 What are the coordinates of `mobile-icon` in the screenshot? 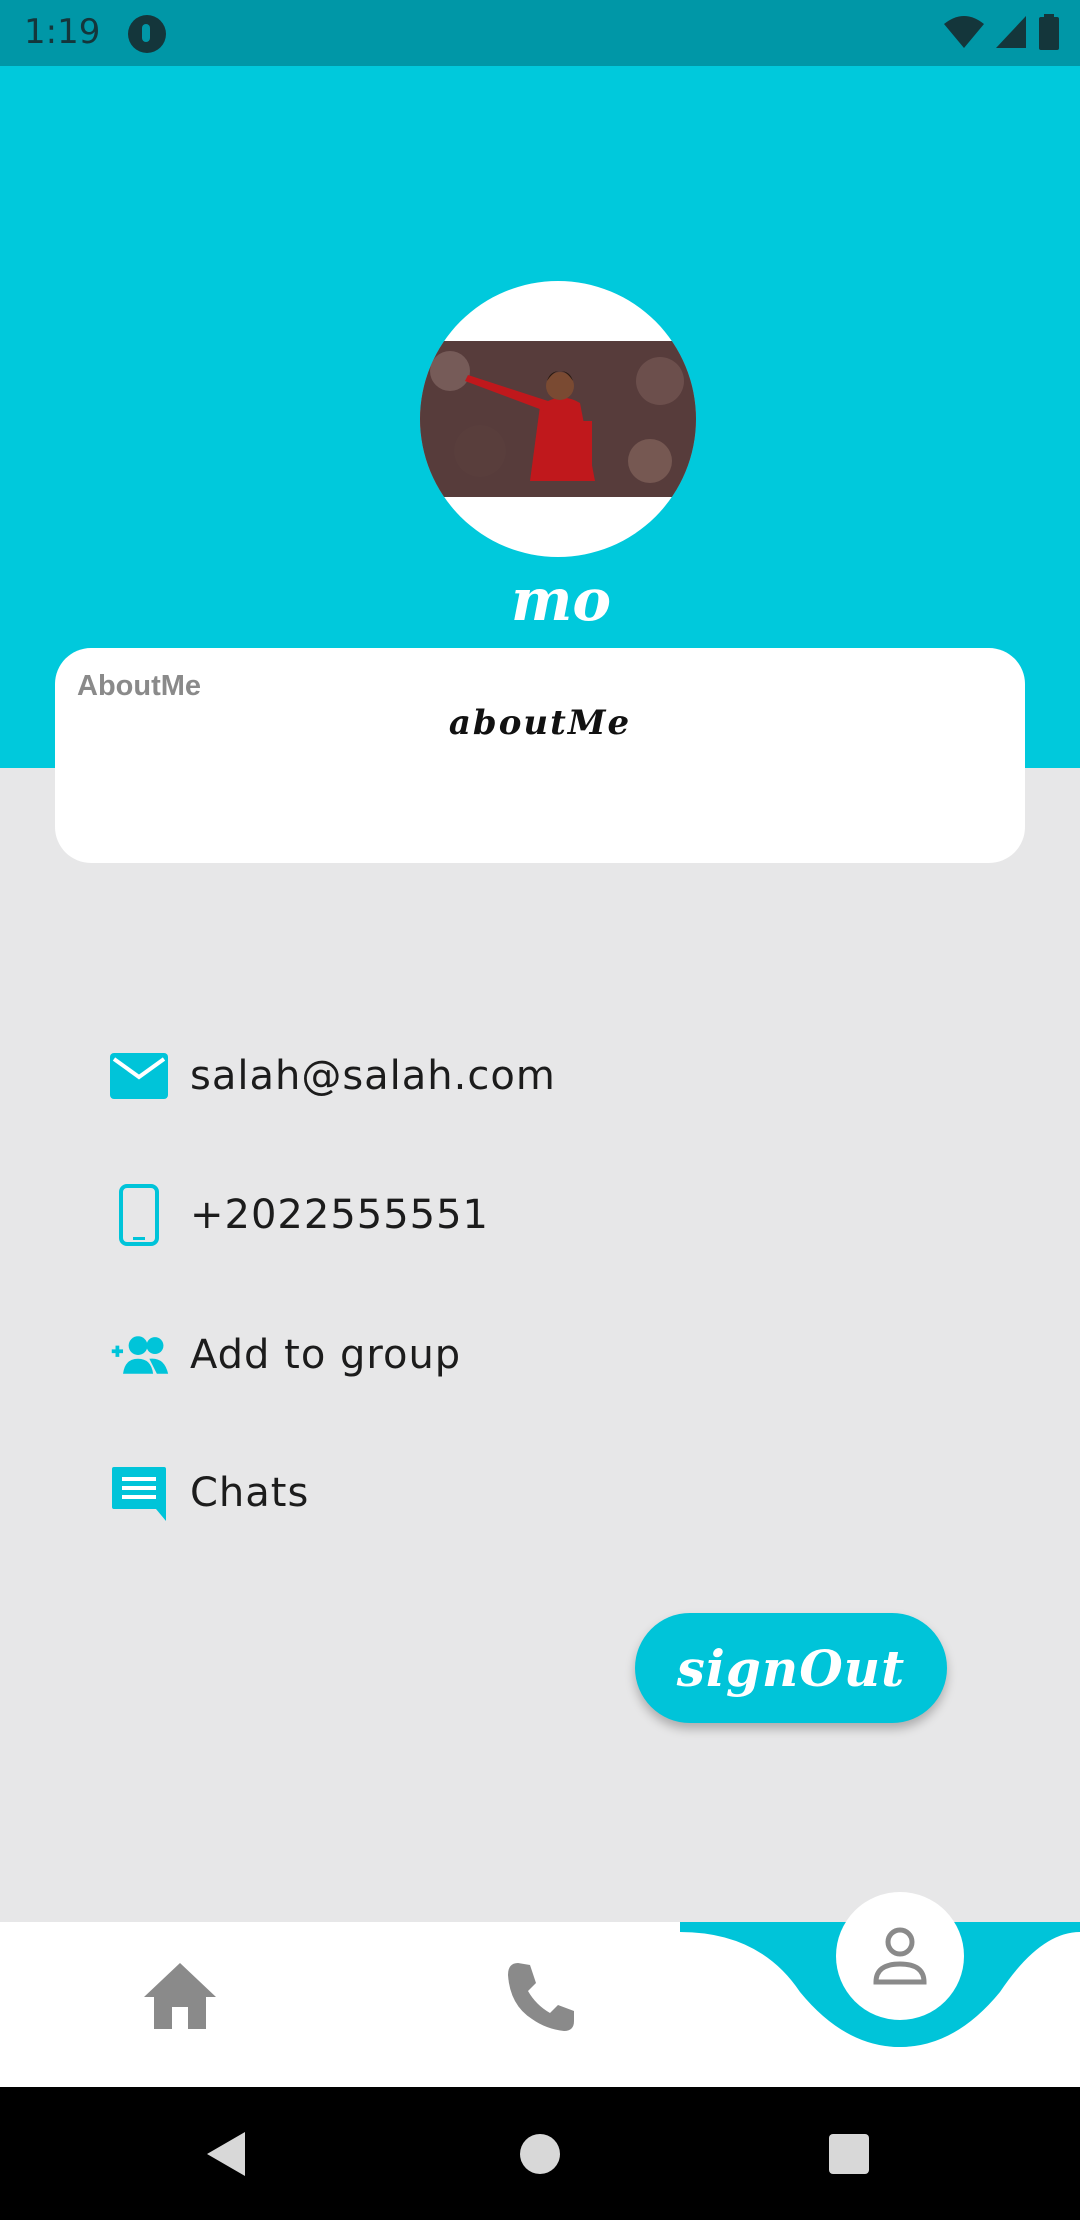 It's located at (139, 1215).